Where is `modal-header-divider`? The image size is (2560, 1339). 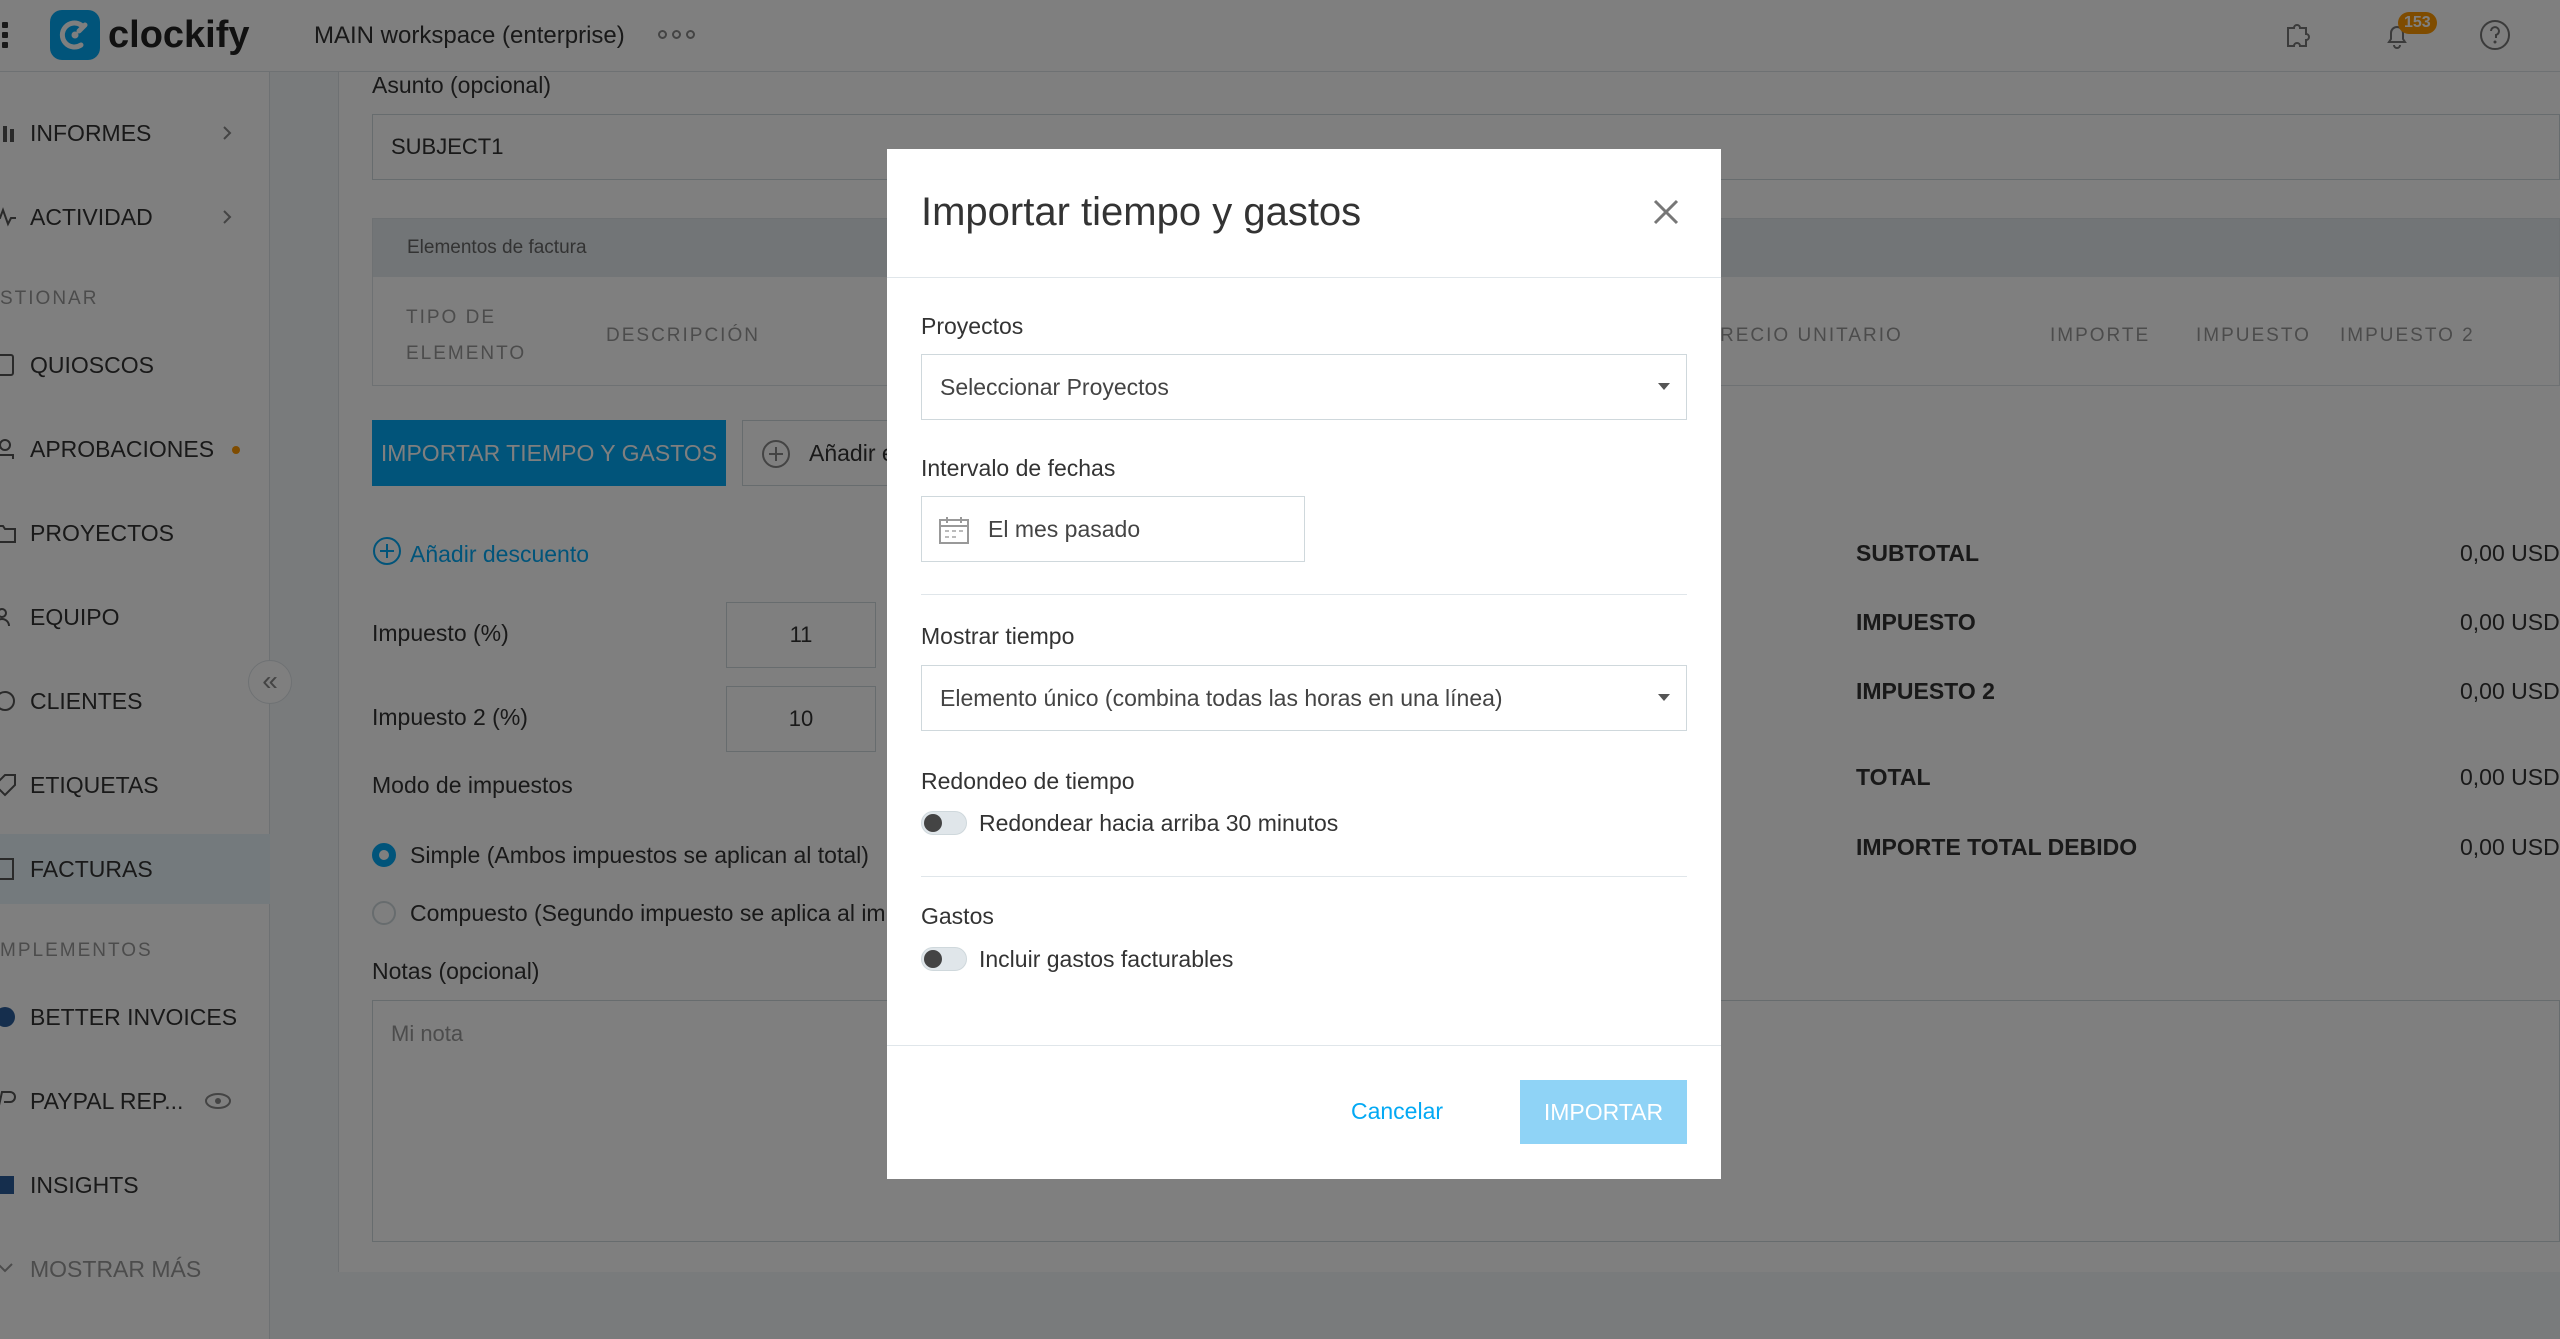 modal-header-divider is located at coordinates (1304, 277).